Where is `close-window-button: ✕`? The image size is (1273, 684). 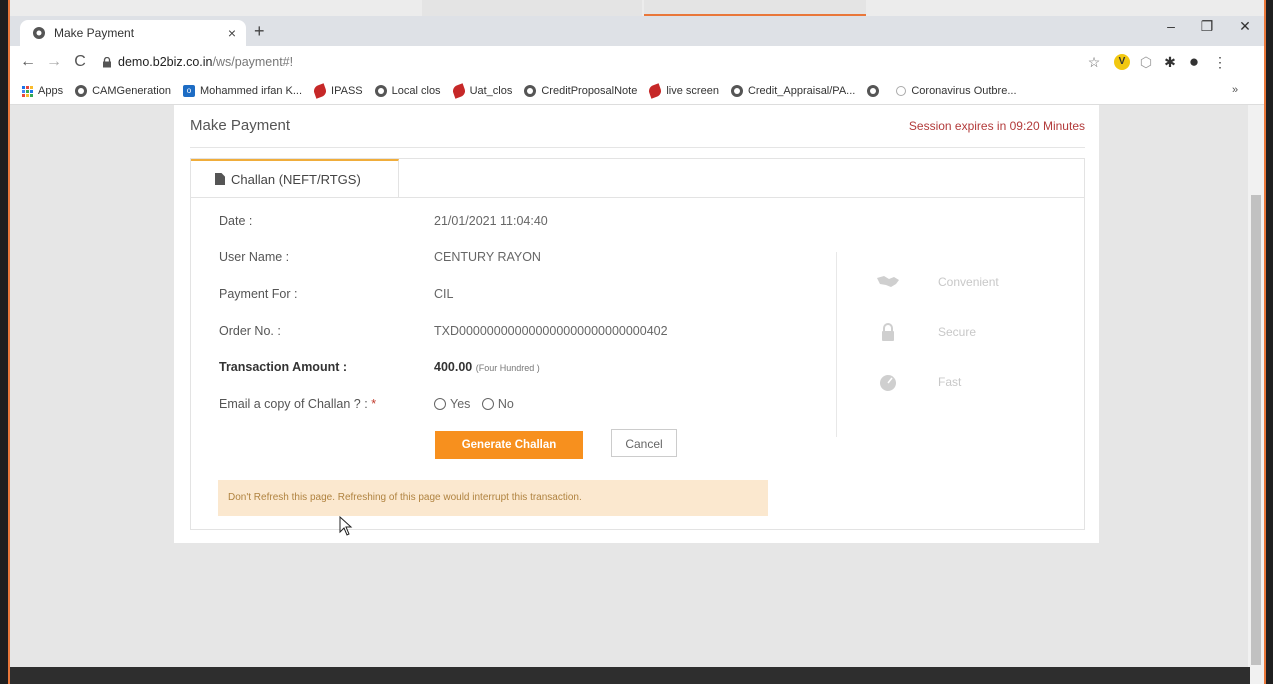
close-window-button: ✕ is located at coordinates (1245, 26).